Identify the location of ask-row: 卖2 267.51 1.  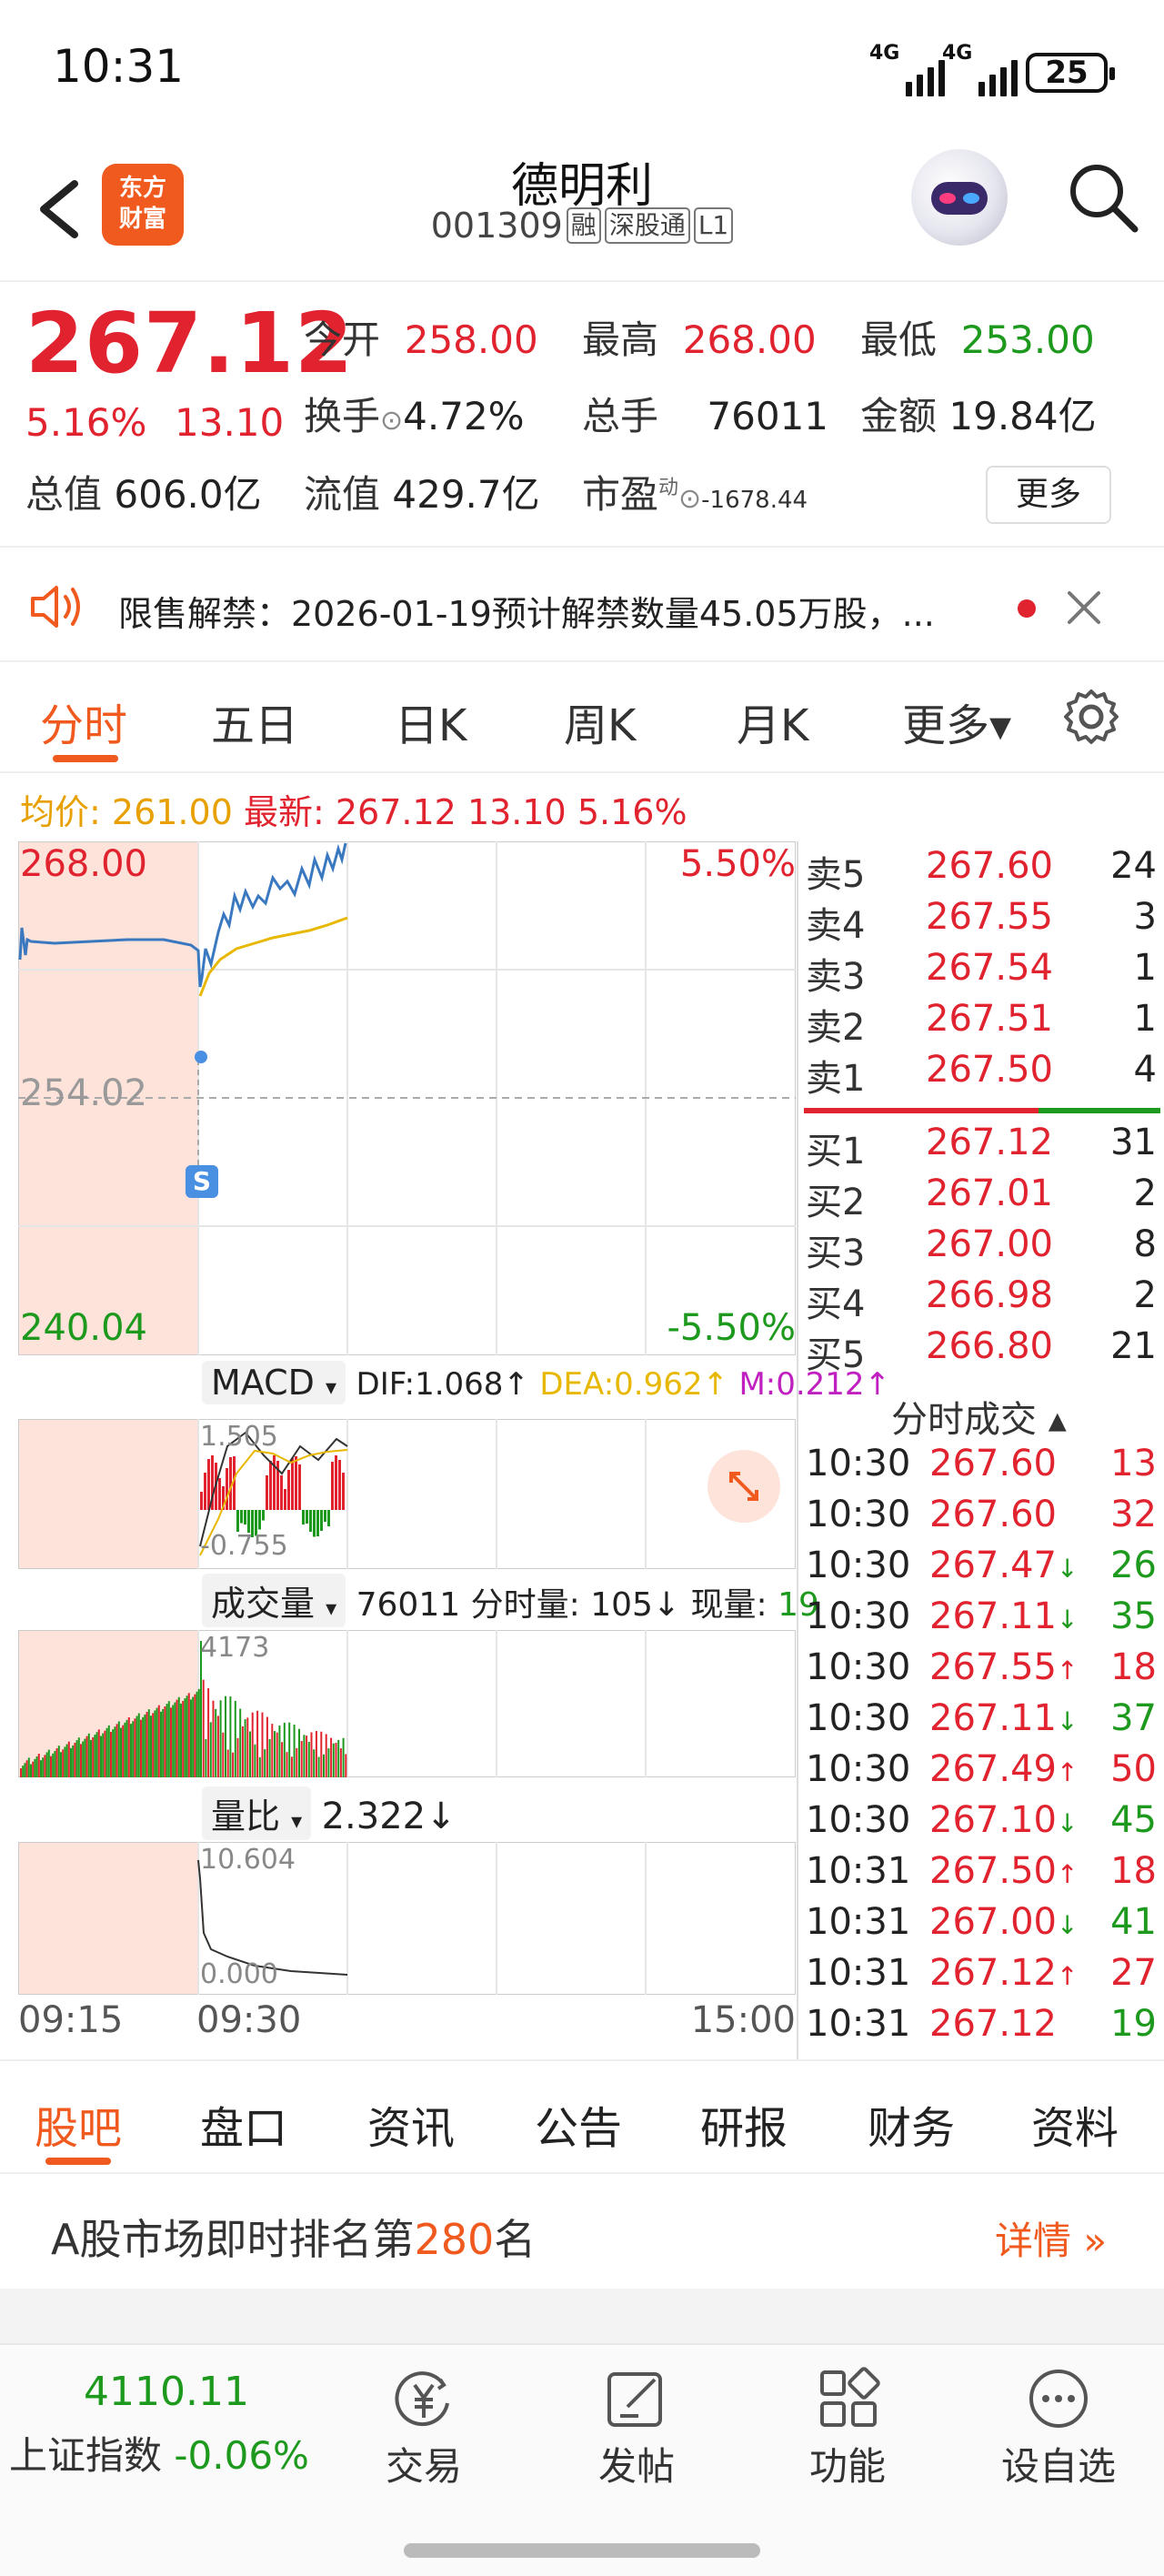
(981, 1023).